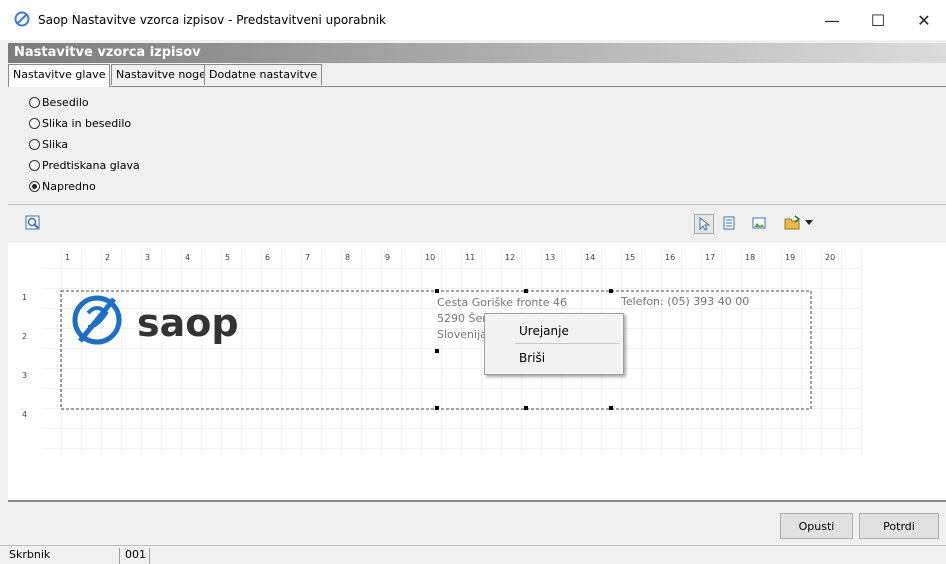  Describe the element at coordinates (554, 331) in the screenshot. I see `menu-item-urejanje: Urejanje` at that location.